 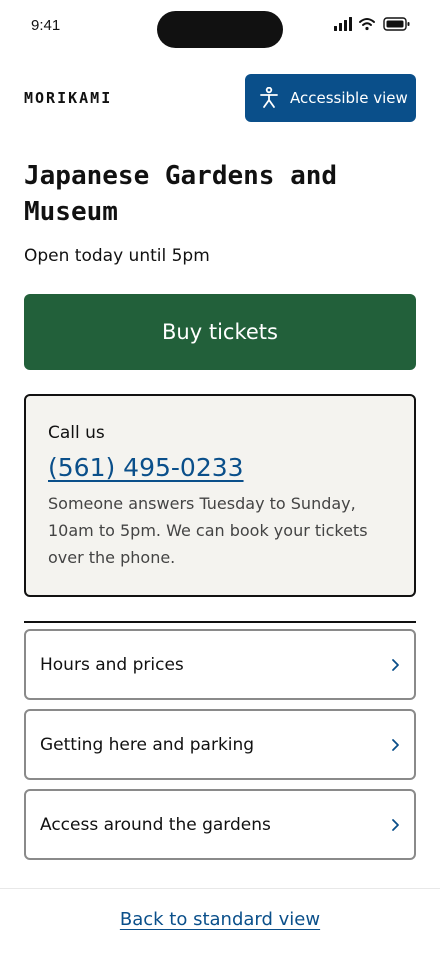 What do you see at coordinates (112, 664) in the screenshot?
I see `link-label: Hours and prices` at bounding box center [112, 664].